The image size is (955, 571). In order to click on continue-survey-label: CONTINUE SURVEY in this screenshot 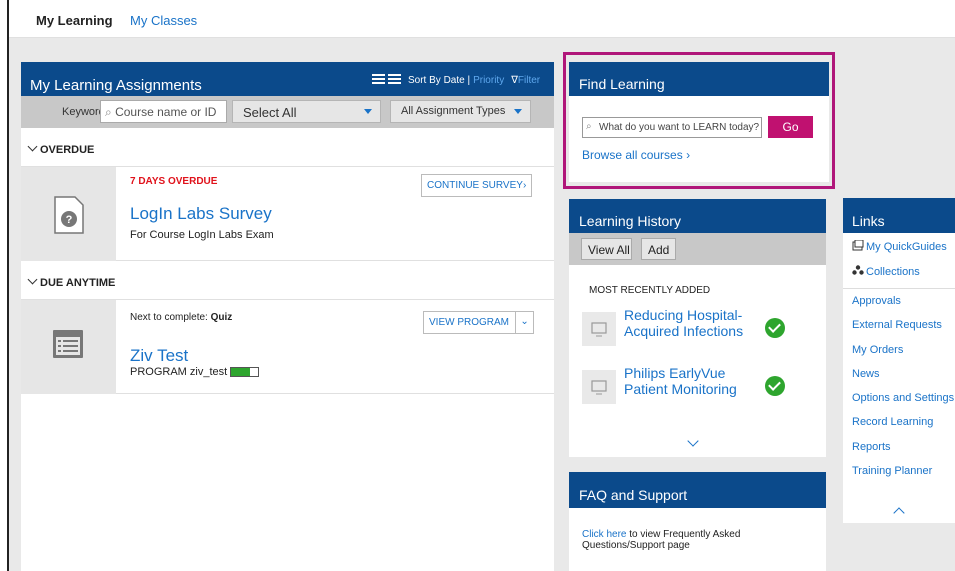, I will do `click(475, 185)`.